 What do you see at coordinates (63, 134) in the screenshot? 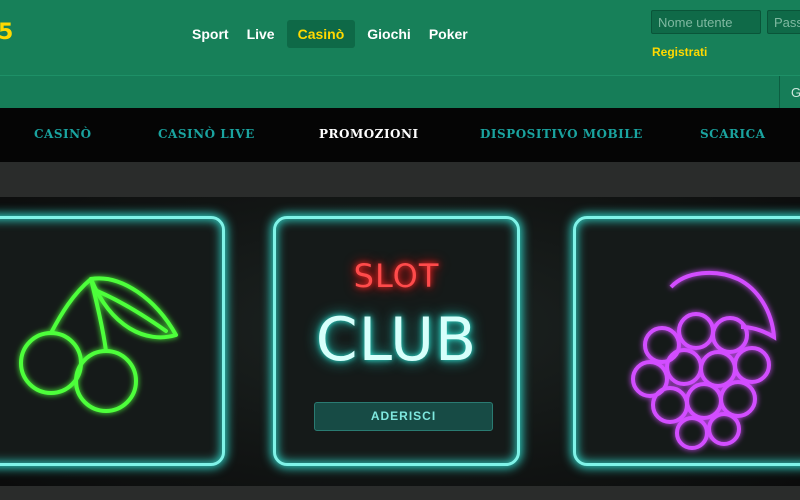
I see `casino-nav-casino: CASINÒ` at bounding box center [63, 134].